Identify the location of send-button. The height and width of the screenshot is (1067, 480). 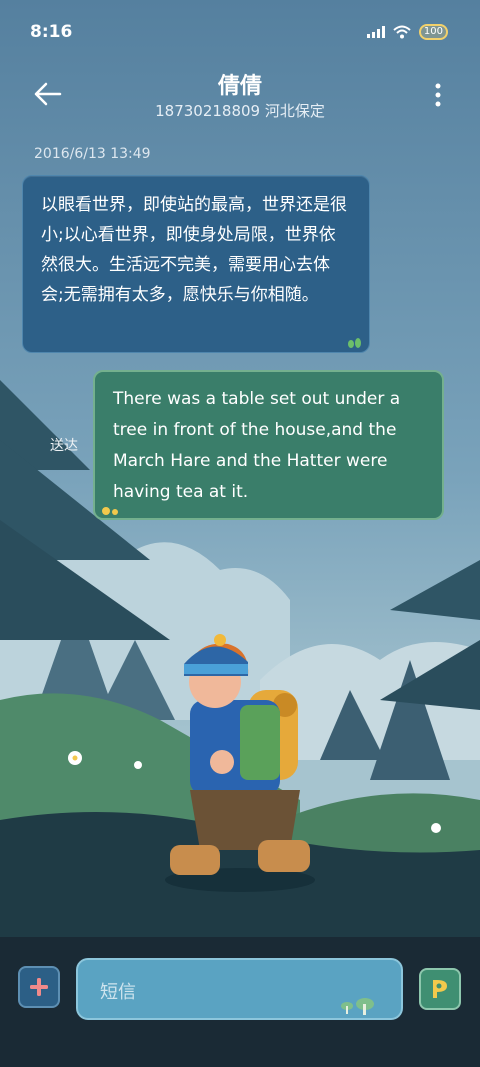
(440, 989).